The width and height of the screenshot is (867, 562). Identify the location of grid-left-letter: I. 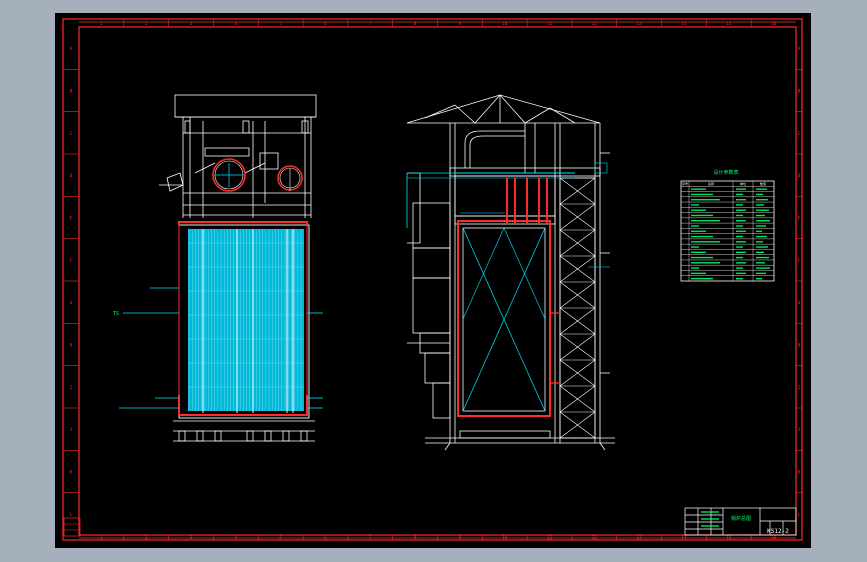
(71, 388).